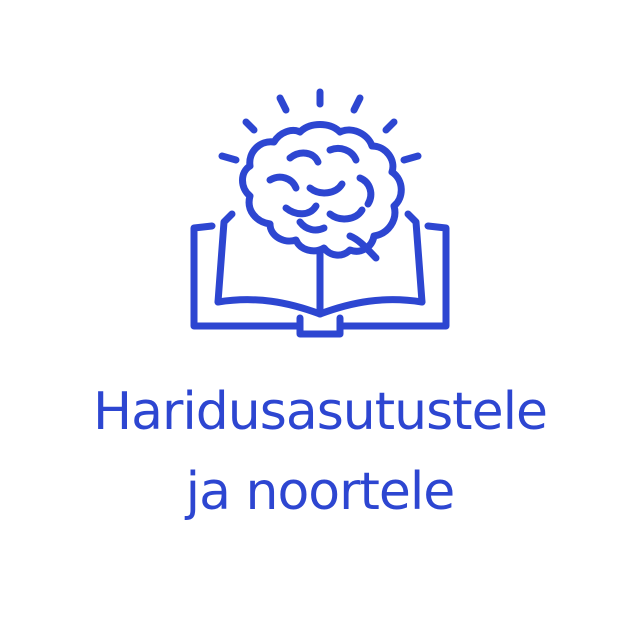 The width and height of the screenshot is (640, 640). I want to click on title-line-2: ja noortele, so click(320, 492).